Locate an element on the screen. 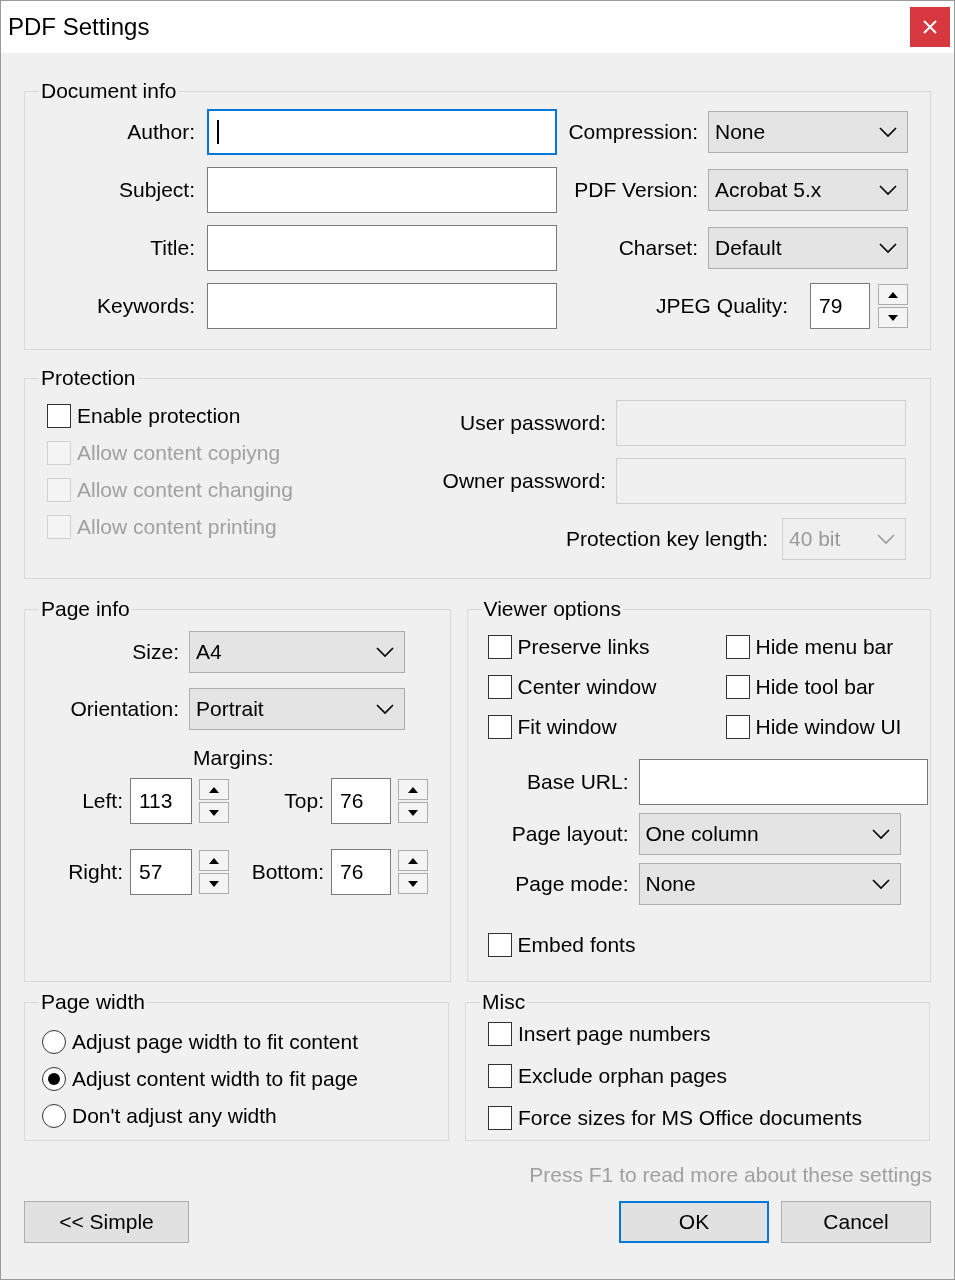 The image size is (955, 1280). number-field: 113 is located at coordinates (161, 801).